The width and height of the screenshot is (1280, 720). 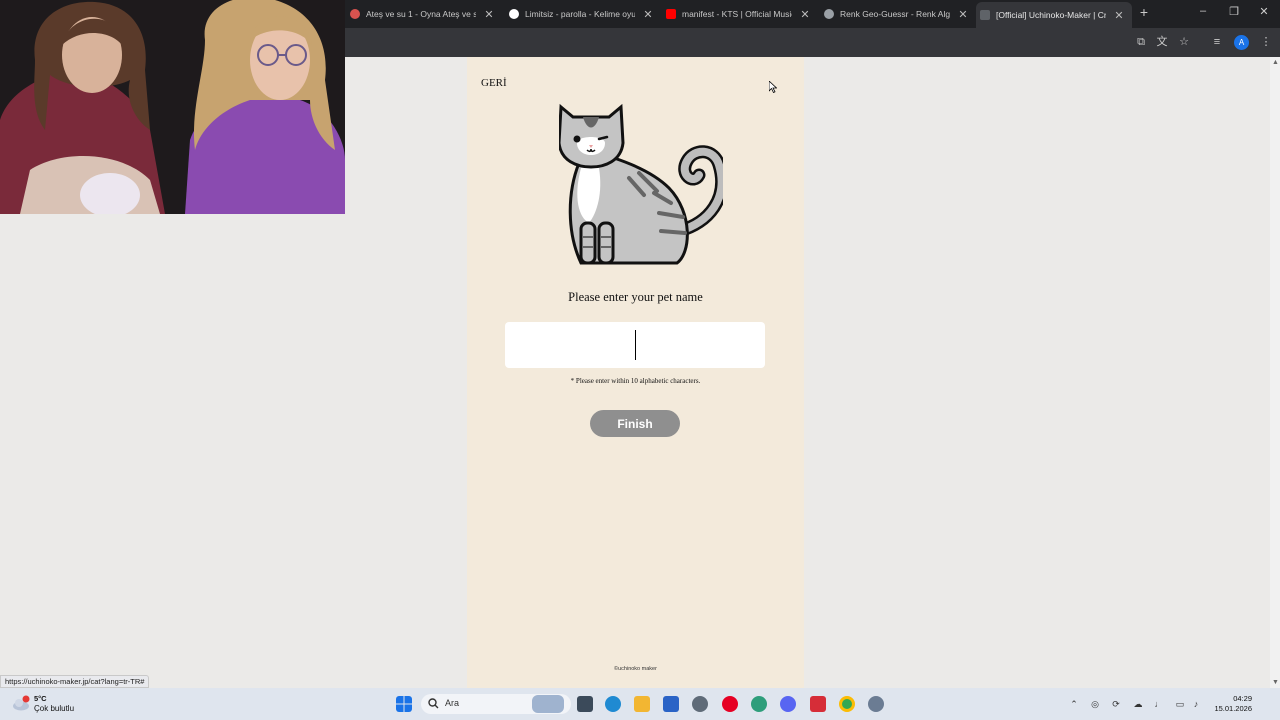 I want to click on windows-start-icon, so click(x=404, y=704).